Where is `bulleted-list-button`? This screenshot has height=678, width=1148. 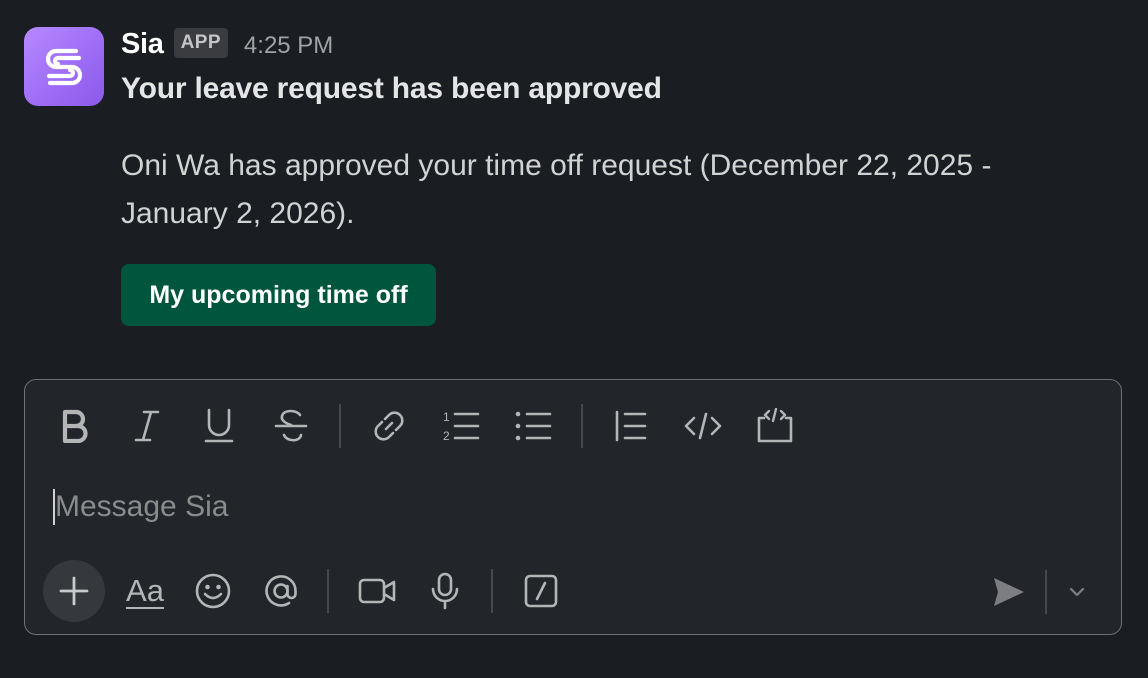 bulleted-list-button is located at coordinates (533, 426).